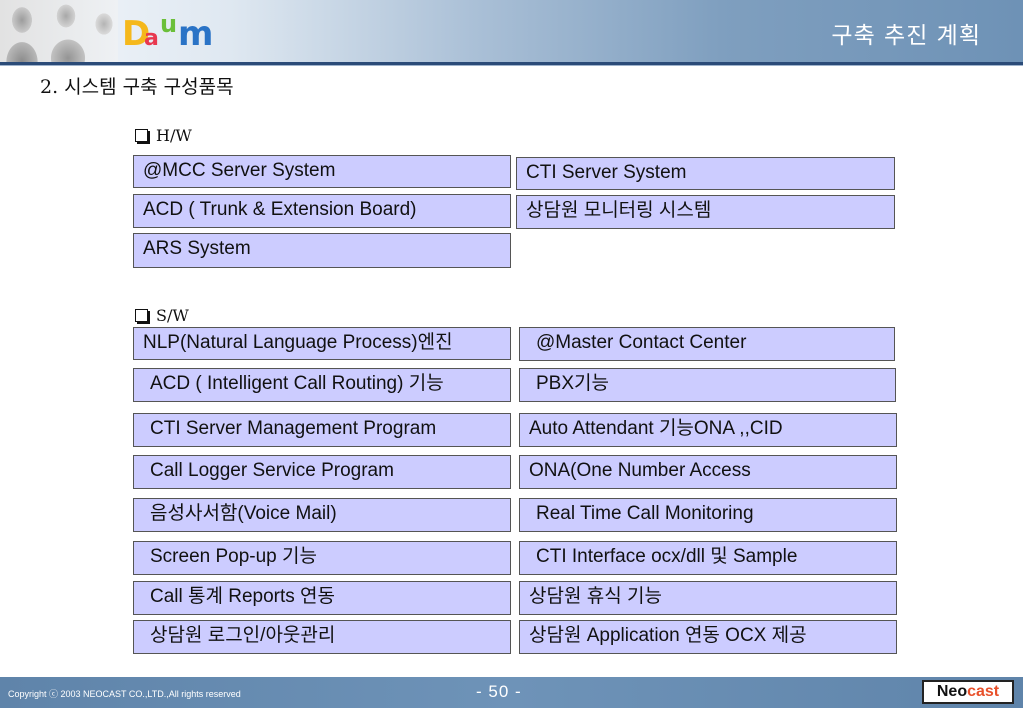  What do you see at coordinates (174, 135) in the screenshot?
I see `hw-heading-label: H/W` at bounding box center [174, 135].